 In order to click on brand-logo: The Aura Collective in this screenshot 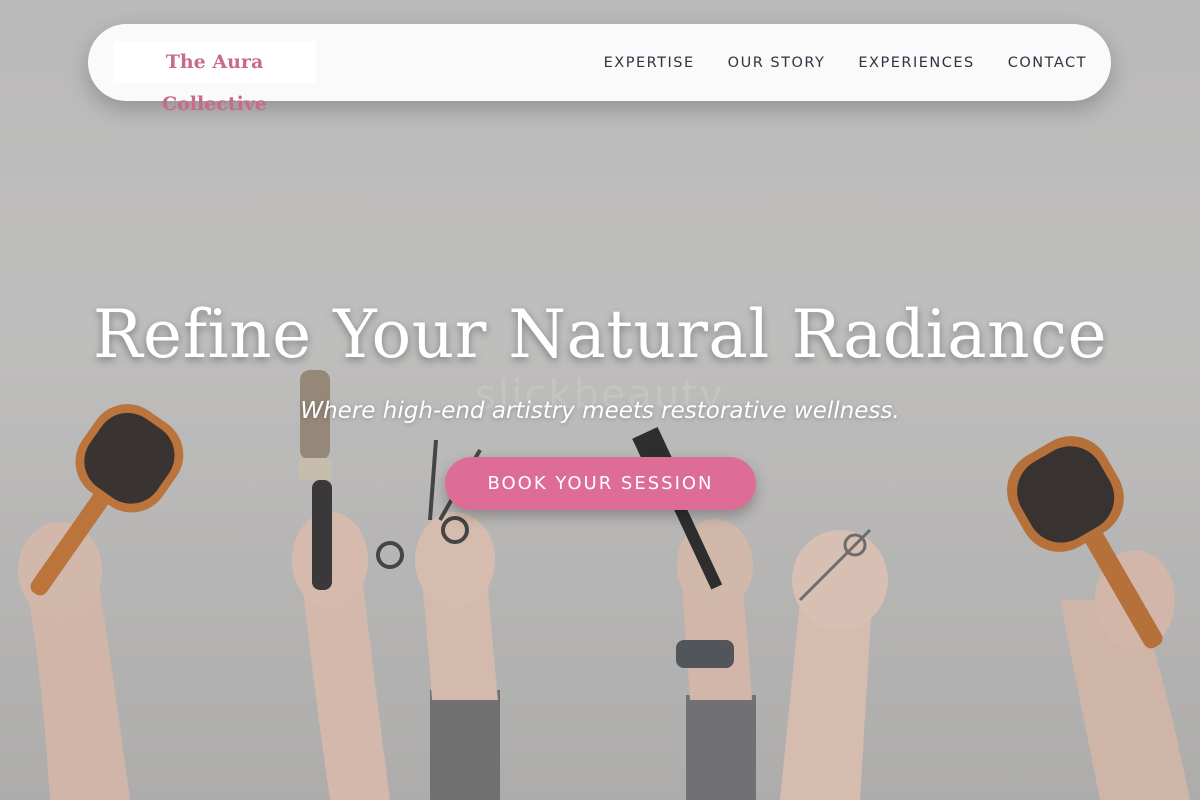, I will do `click(214, 78)`.